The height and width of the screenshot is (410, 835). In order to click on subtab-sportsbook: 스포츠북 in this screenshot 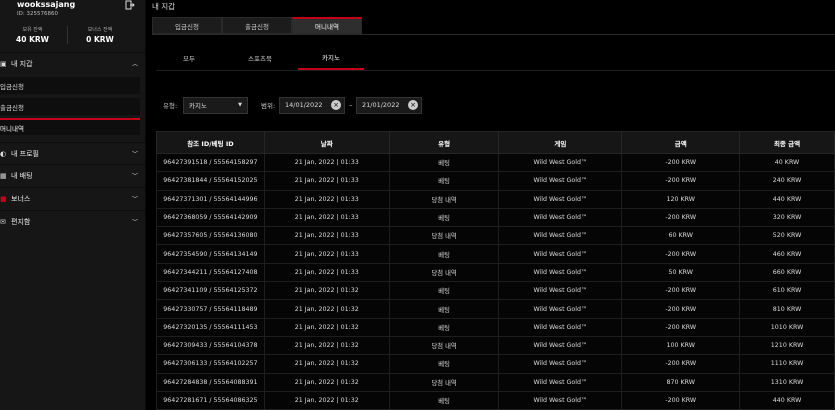, I will do `click(260, 58)`.